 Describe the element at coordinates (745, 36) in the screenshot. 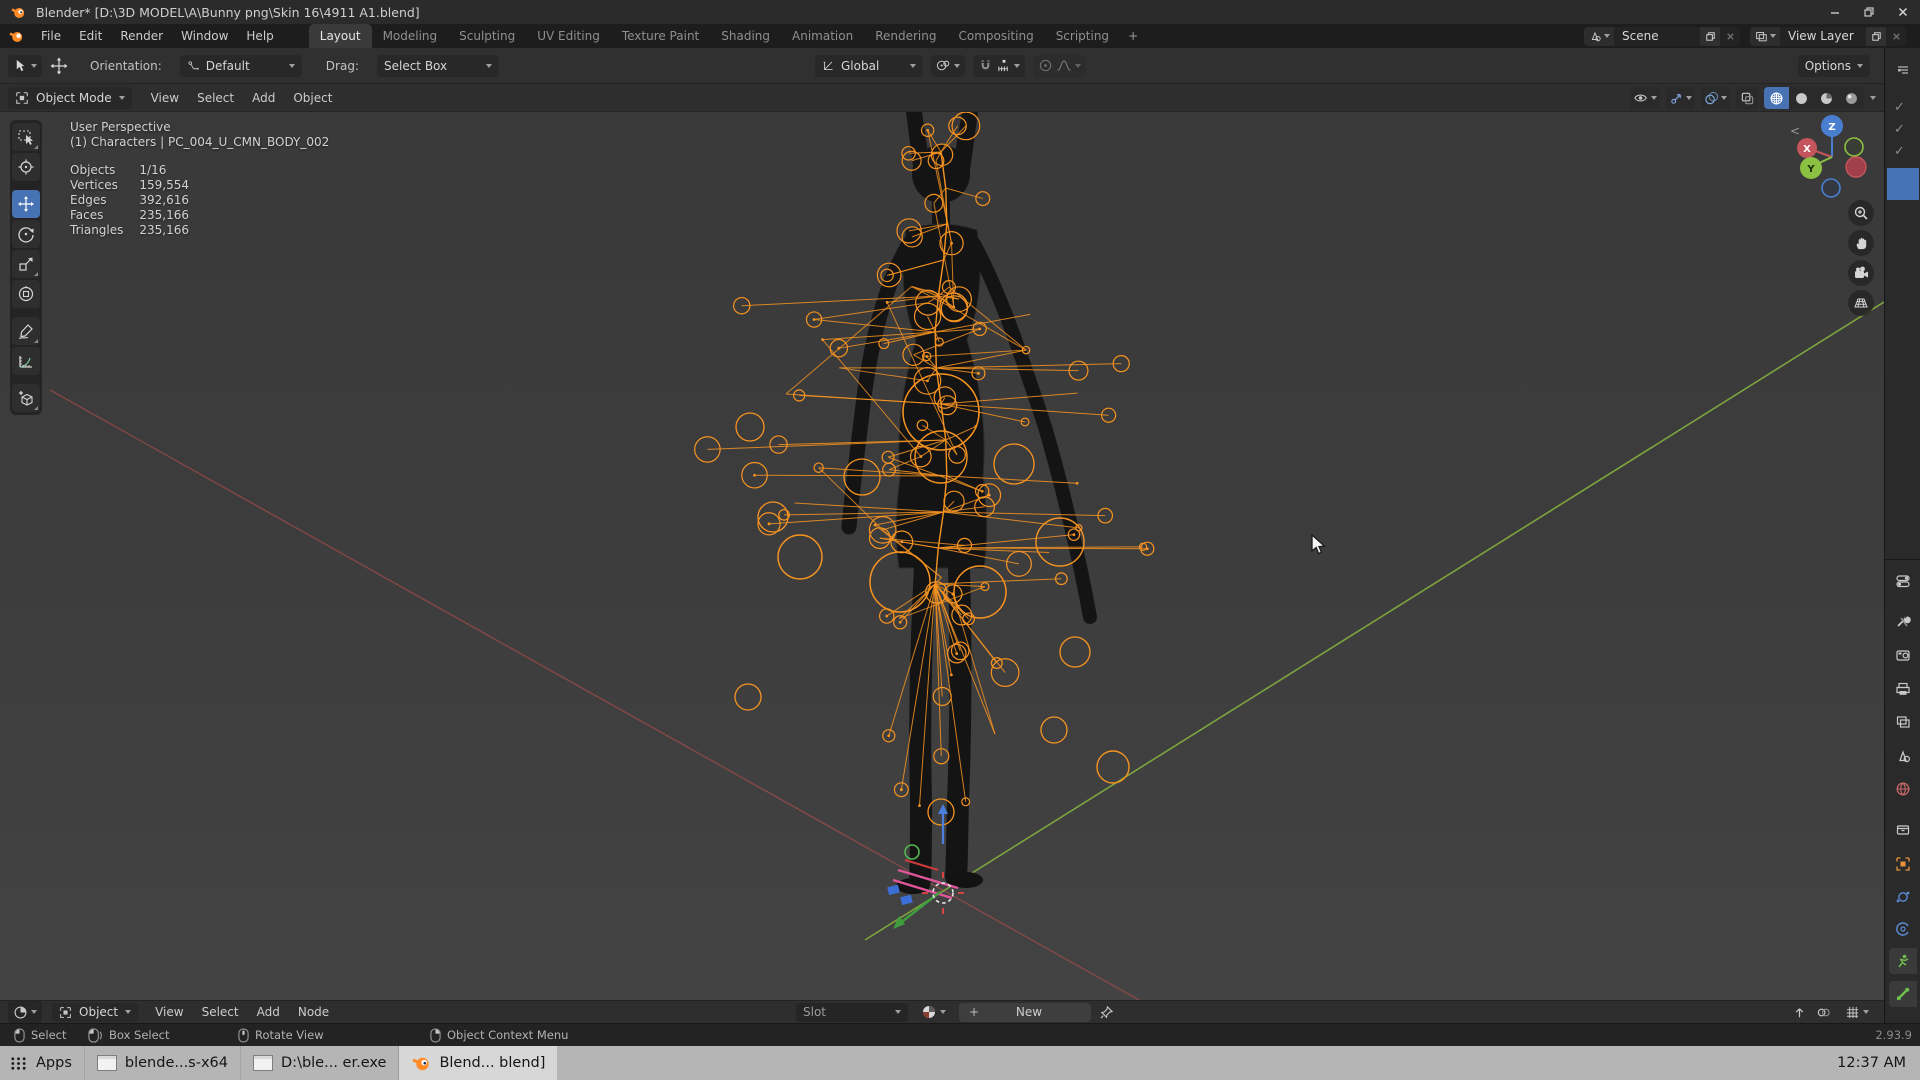

I see `tab-shading: Shading` at that location.